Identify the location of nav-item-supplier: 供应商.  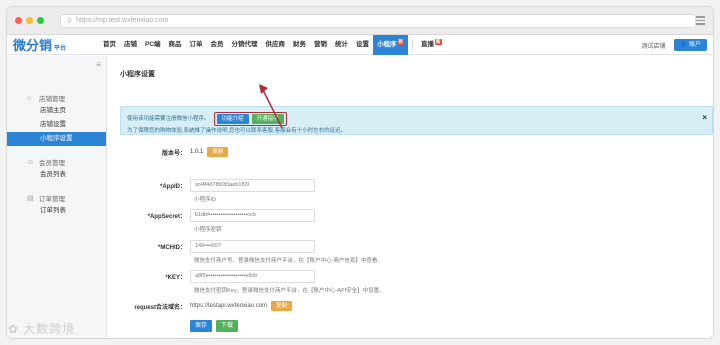
(276, 45).